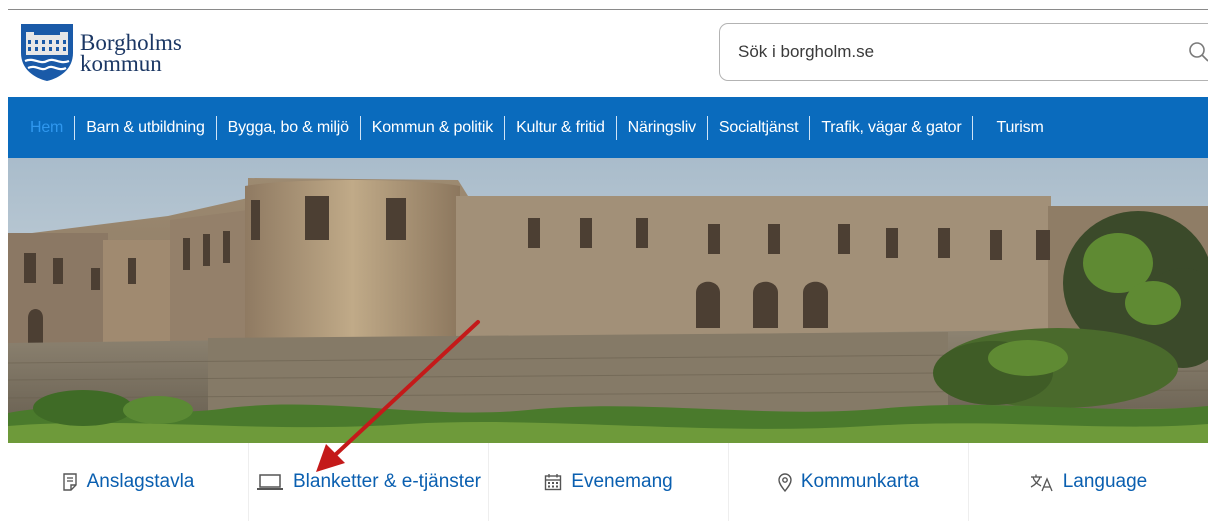 This screenshot has width=1208, height=521. I want to click on quicklink-evenemang: Evenemang, so click(608, 482).